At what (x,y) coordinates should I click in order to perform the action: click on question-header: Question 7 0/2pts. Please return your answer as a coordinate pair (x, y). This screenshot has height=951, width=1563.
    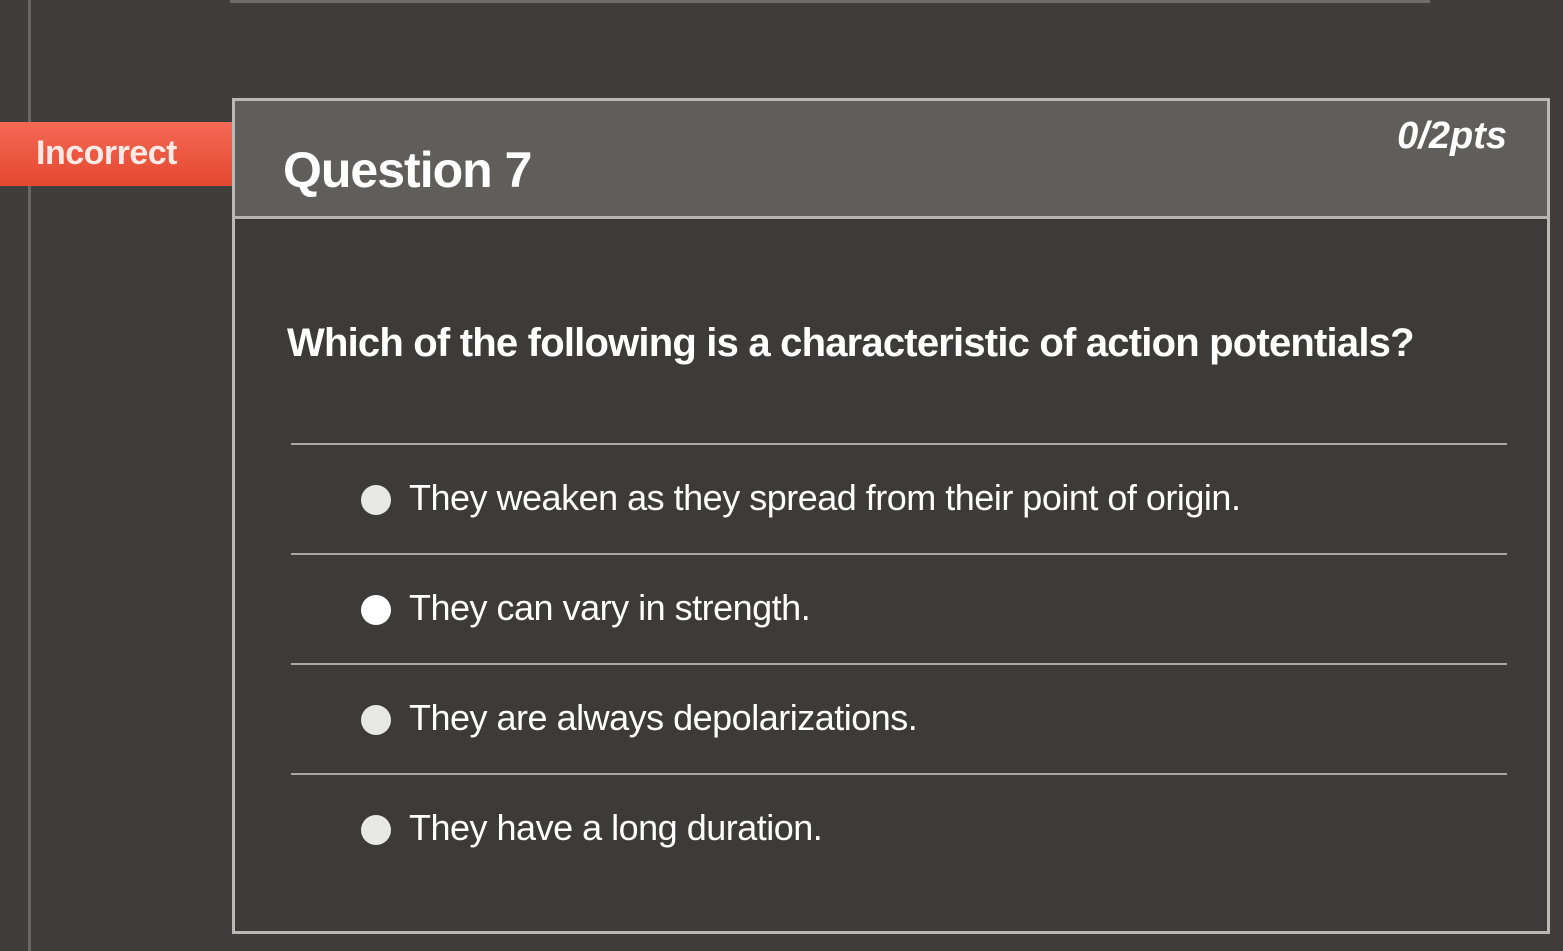
    Looking at the image, I should click on (891, 160).